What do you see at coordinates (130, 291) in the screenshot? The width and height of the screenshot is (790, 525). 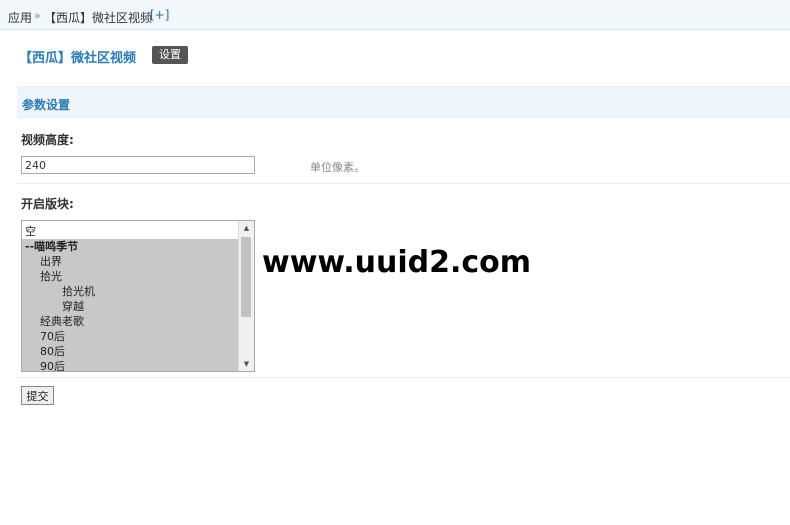 I see `board-option: 拾光机` at bounding box center [130, 291].